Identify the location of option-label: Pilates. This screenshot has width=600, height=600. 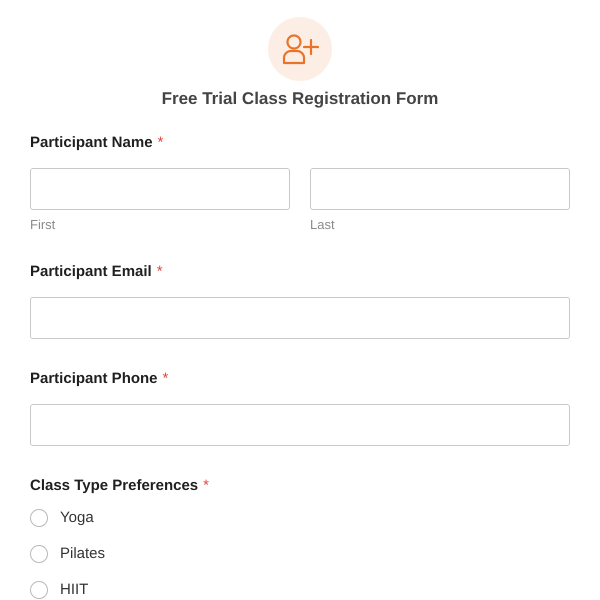
(83, 554).